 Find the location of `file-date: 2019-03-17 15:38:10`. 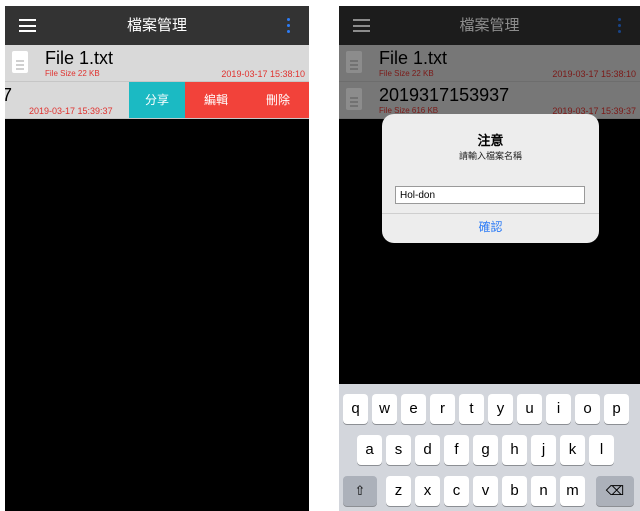

file-date: 2019-03-17 15:38:10 is located at coordinates (263, 74).